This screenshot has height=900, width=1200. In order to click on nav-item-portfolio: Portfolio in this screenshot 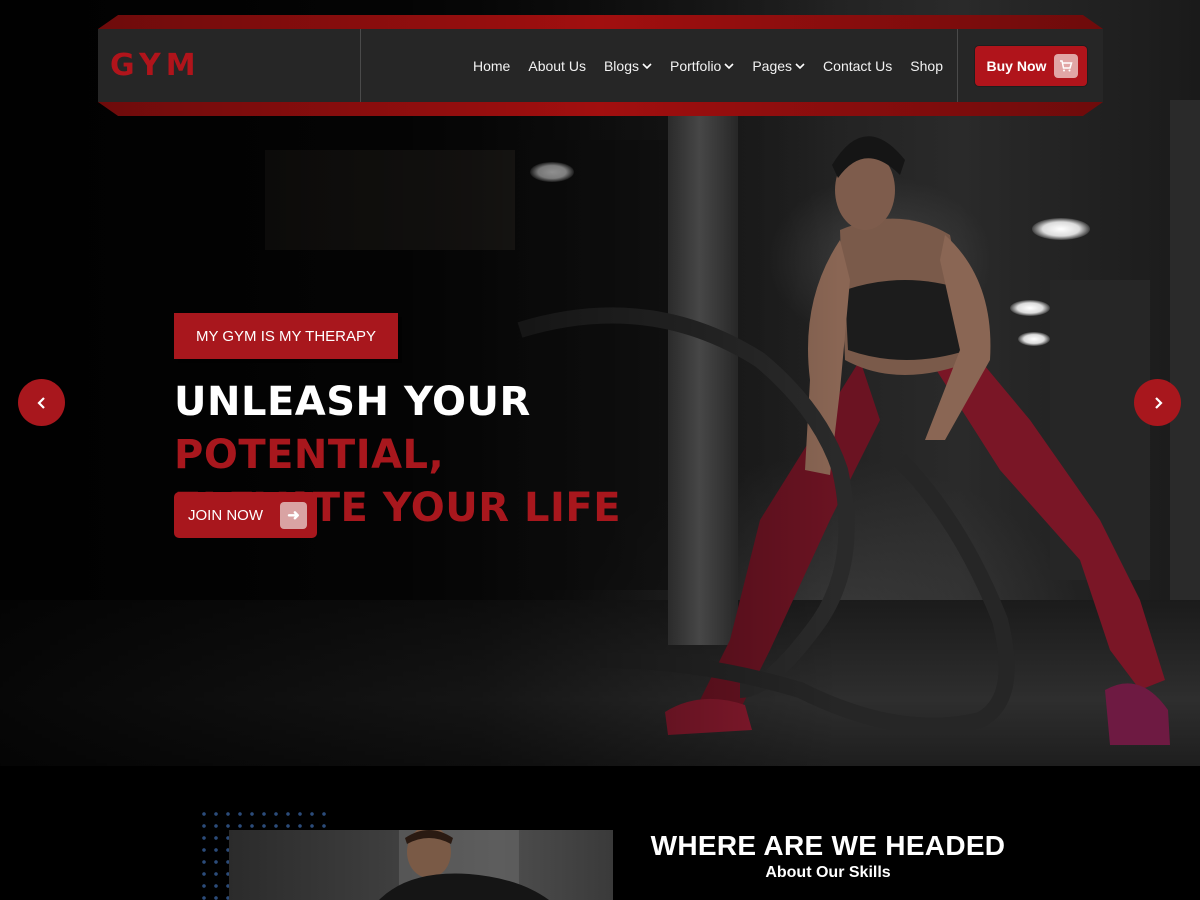, I will do `click(702, 66)`.